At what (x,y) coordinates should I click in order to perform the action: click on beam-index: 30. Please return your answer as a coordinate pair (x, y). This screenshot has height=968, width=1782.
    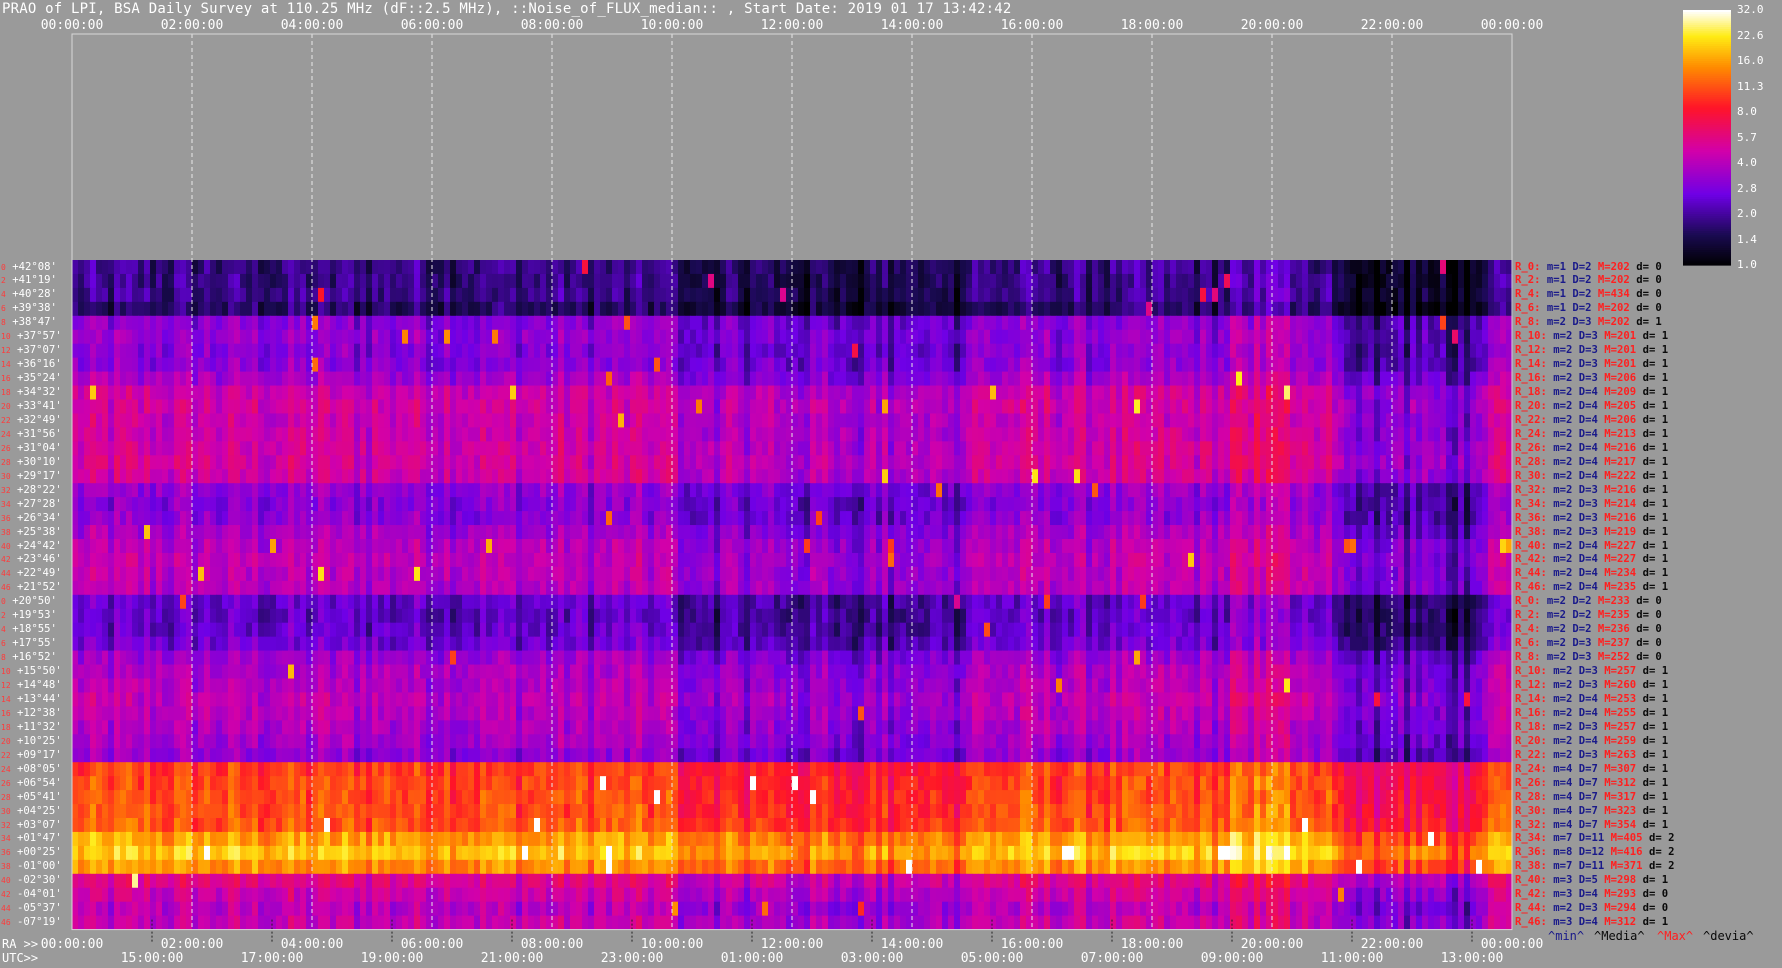
    Looking at the image, I should click on (6, 811).